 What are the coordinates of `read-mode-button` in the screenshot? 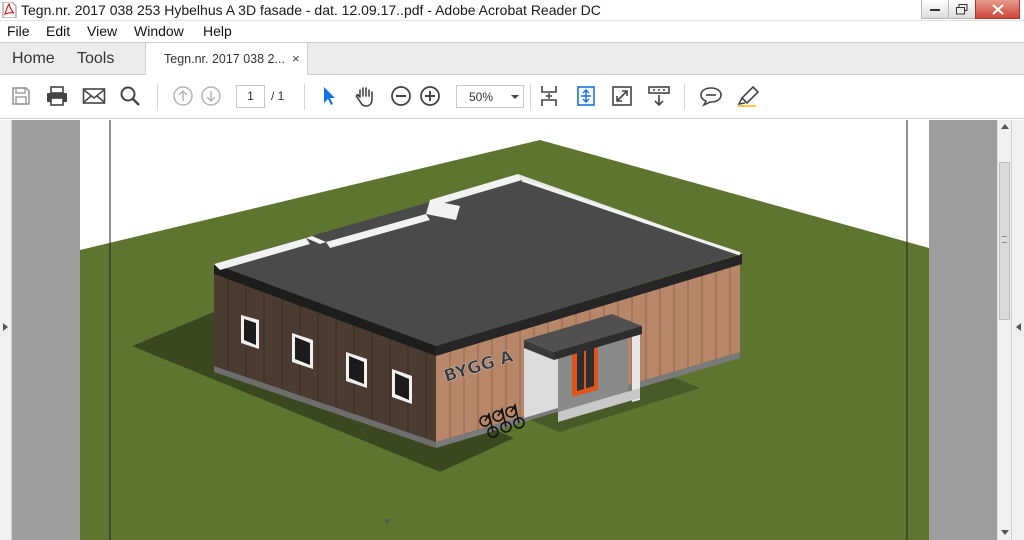 It's located at (659, 96).